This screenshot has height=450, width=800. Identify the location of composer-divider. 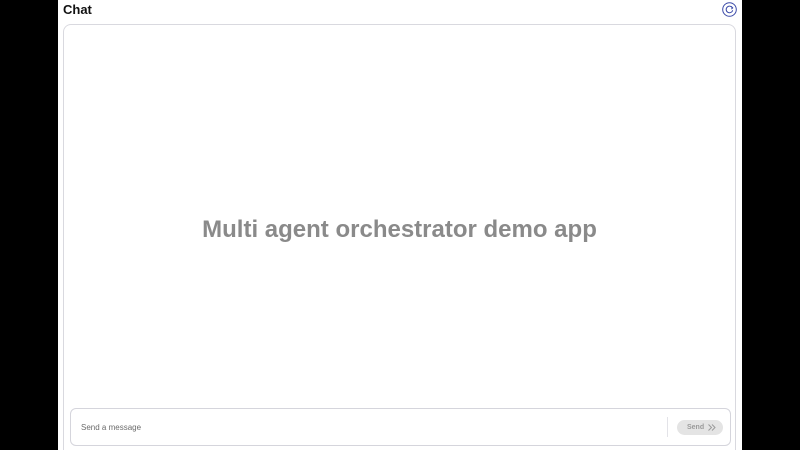
(667, 427).